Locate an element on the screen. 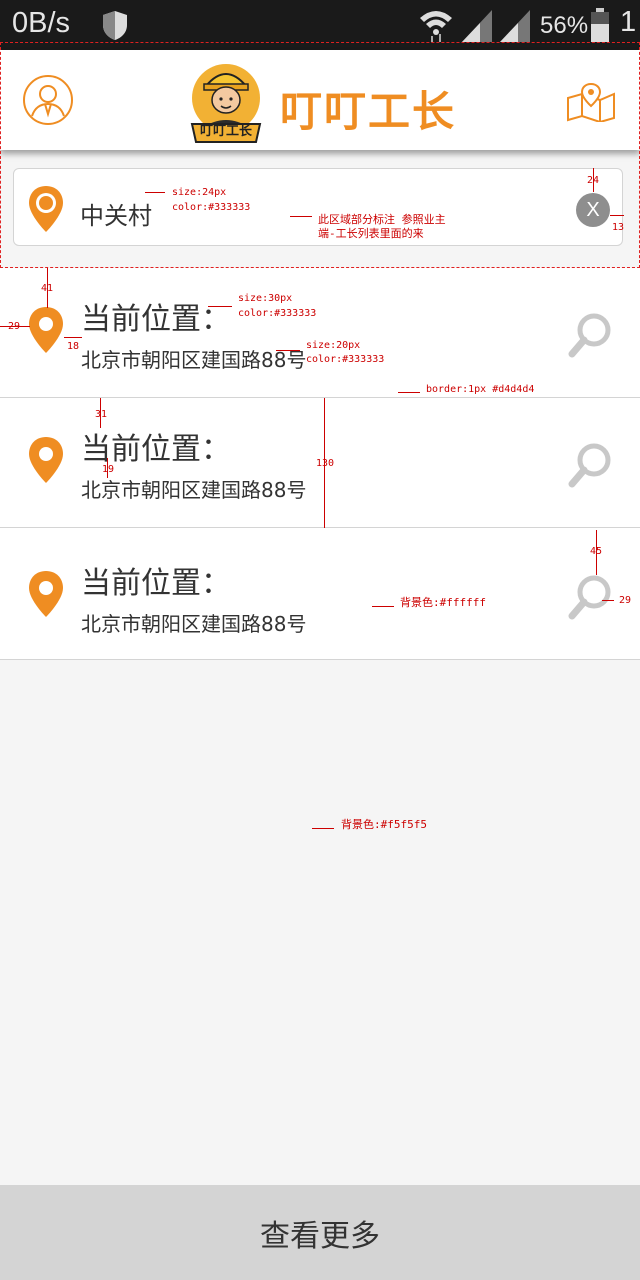 The height and width of the screenshot is (1280, 640). annotation-height-130: 130 is located at coordinates (325, 463).